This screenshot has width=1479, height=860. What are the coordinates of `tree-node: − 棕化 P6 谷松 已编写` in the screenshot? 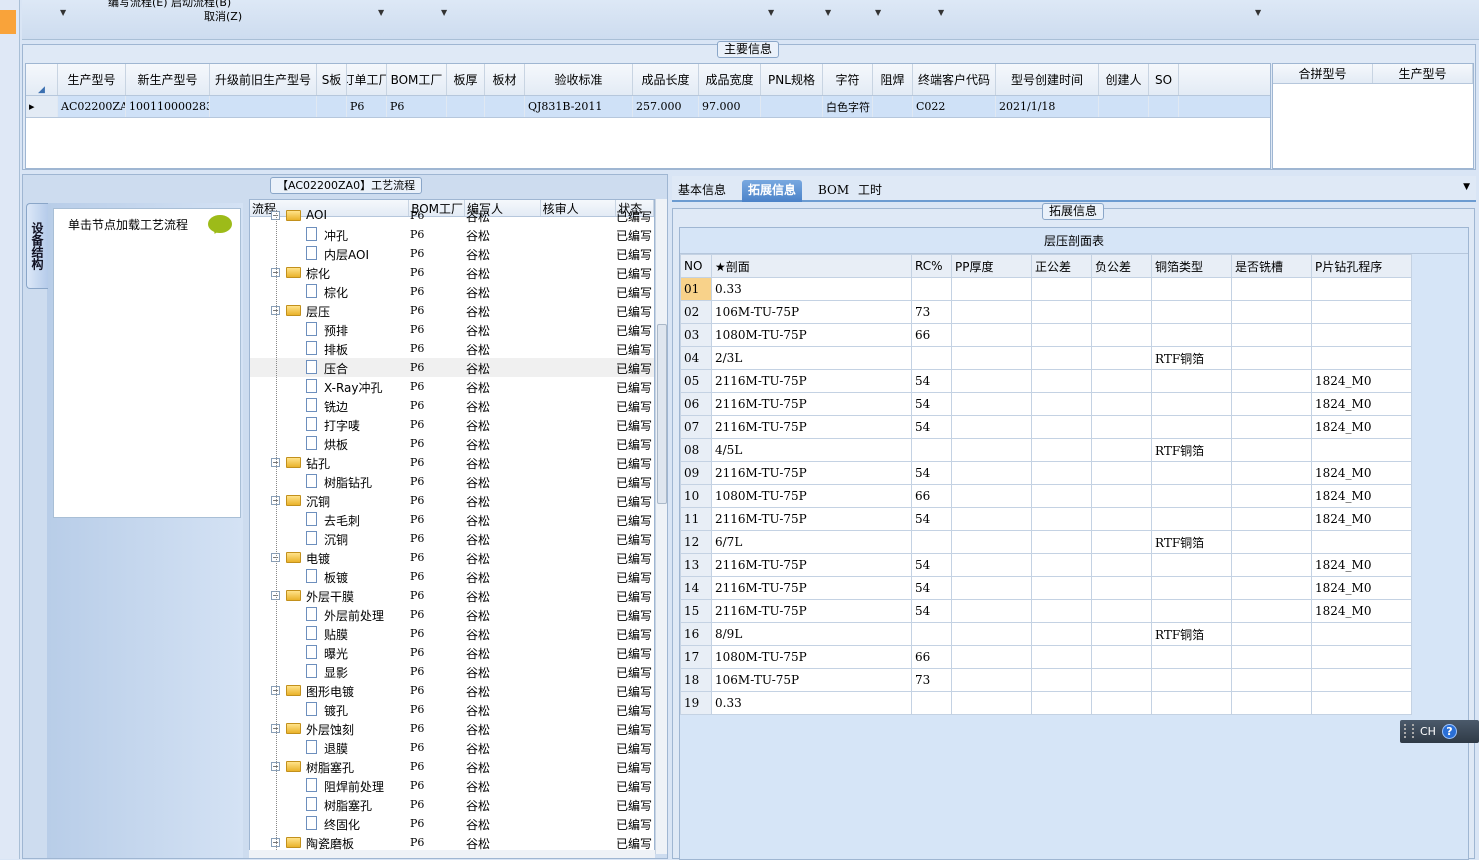 It's located at (452, 272).